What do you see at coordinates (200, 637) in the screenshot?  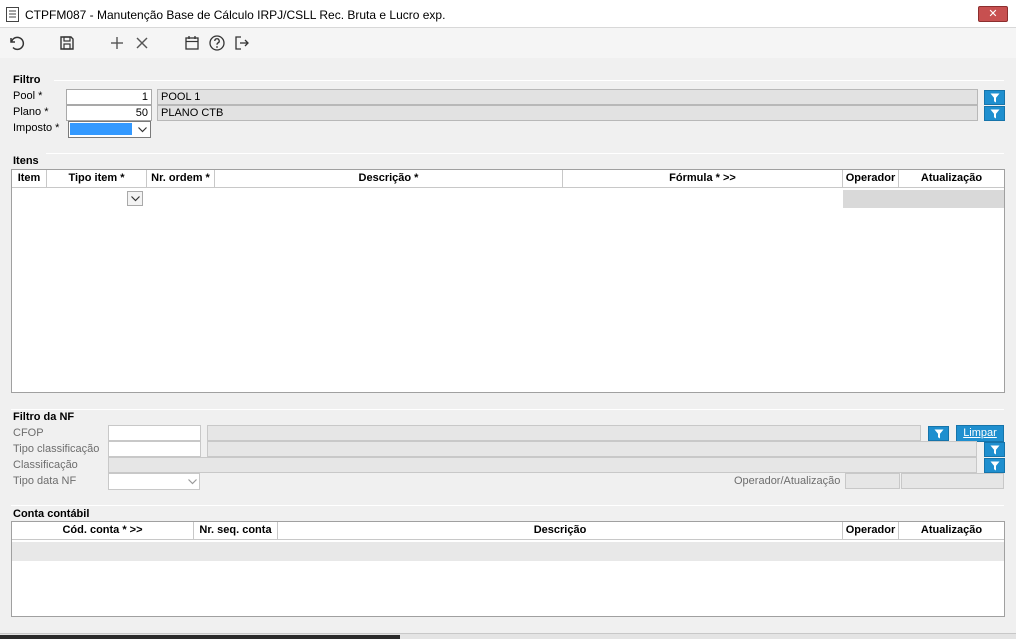 I see `progress-accent` at bounding box center [200, 637].